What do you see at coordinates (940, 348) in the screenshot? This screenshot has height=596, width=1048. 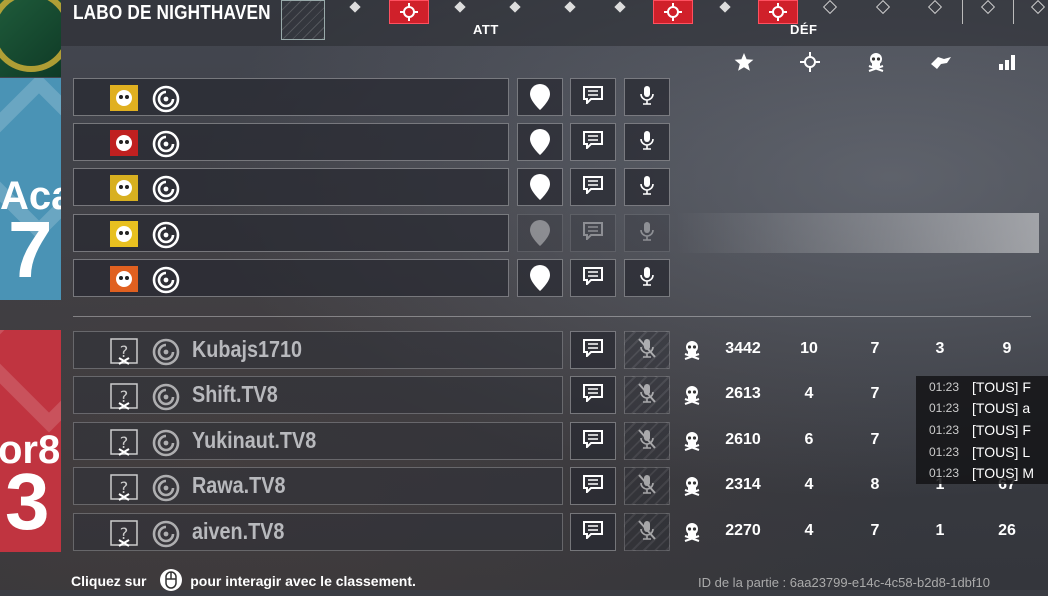 I see `stat-assists: 3` at bounding box center [940, 348].